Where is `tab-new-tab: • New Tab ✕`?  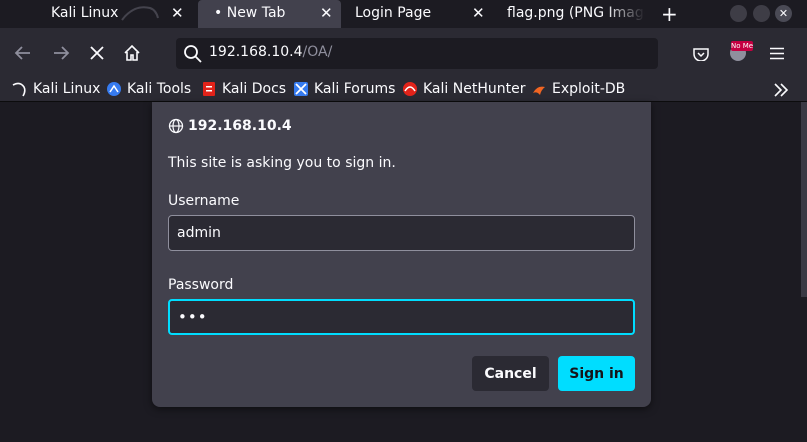
tab-new-tab: • New Tab ✕ is located at coordinates (269, 14).